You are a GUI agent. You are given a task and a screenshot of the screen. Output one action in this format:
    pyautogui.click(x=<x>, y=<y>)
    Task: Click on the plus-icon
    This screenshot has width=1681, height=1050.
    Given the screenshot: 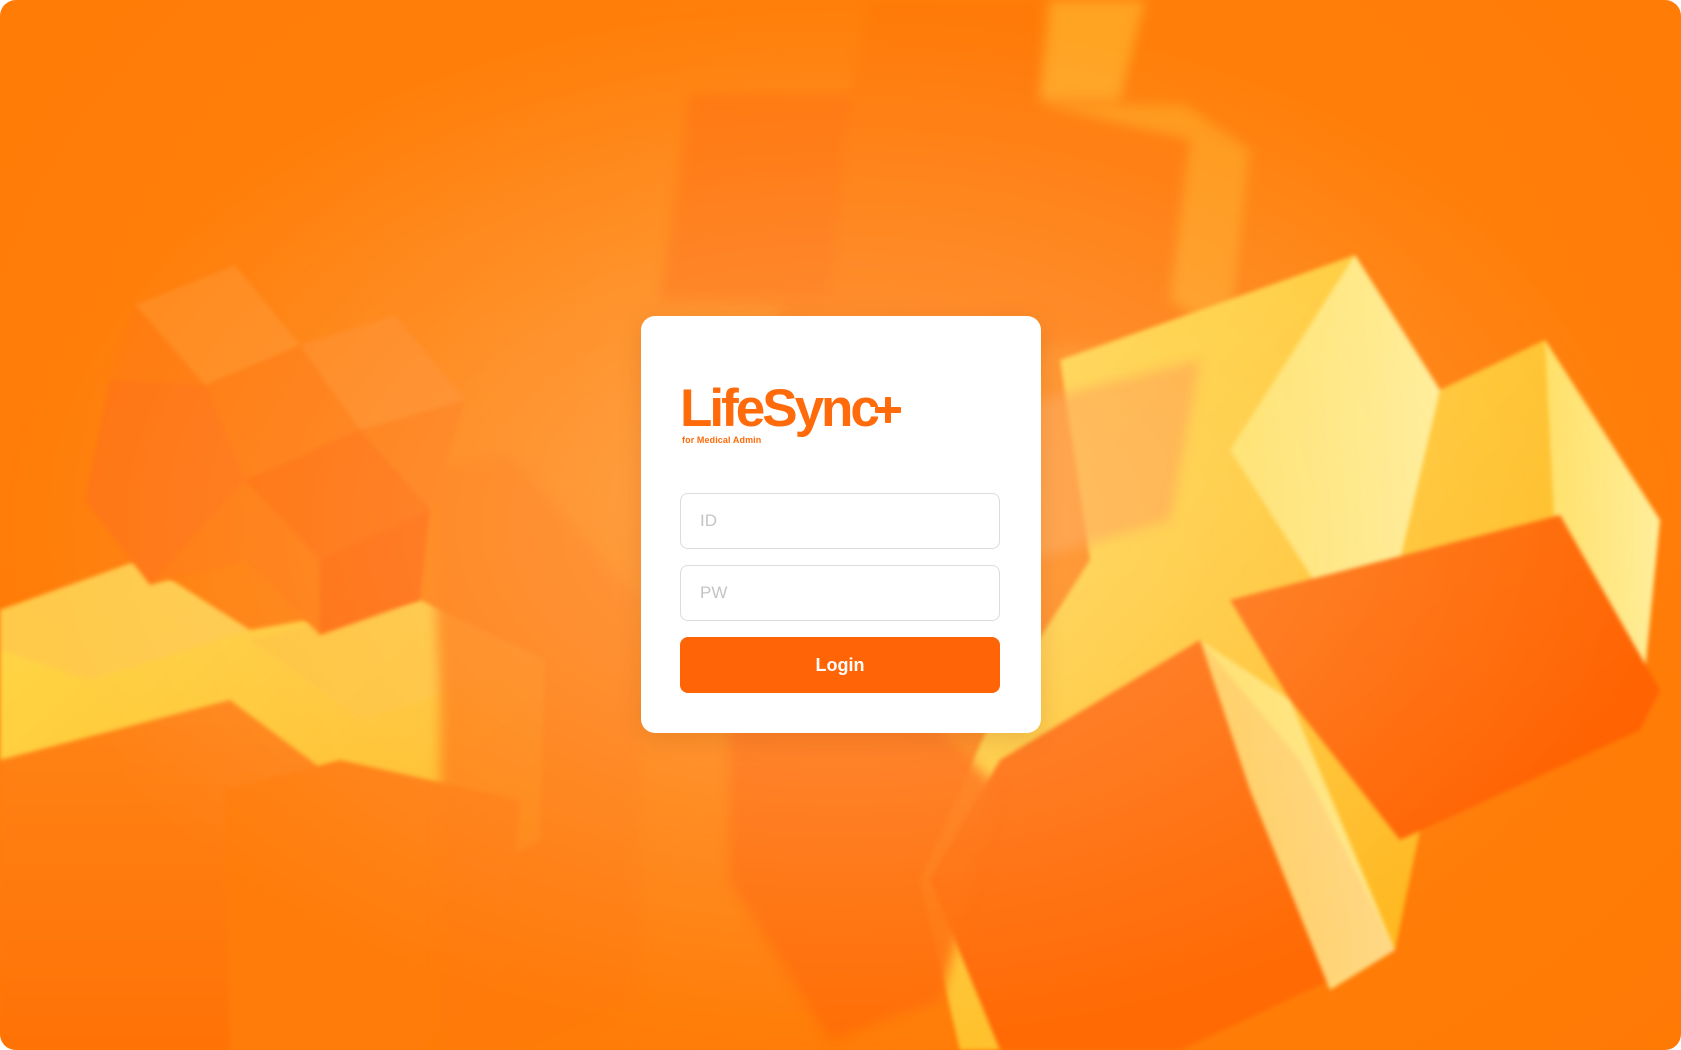 What is the action you would take?
    pyautogui.click(x=887, y=410)
    